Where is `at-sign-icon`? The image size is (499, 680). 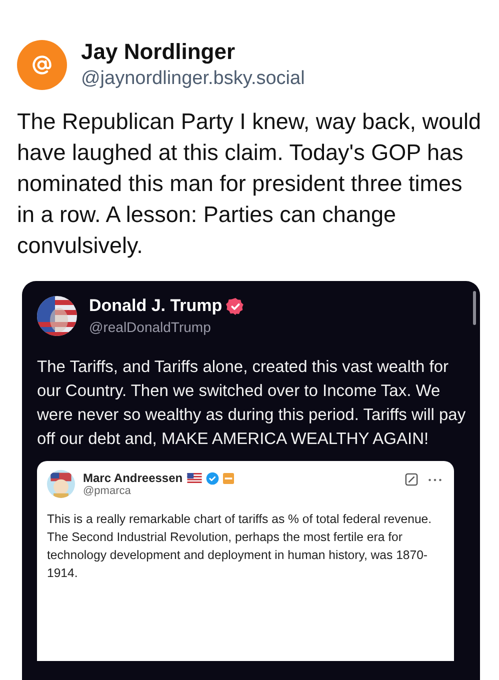
at-sign-icon is located at coordinates (42, 65).